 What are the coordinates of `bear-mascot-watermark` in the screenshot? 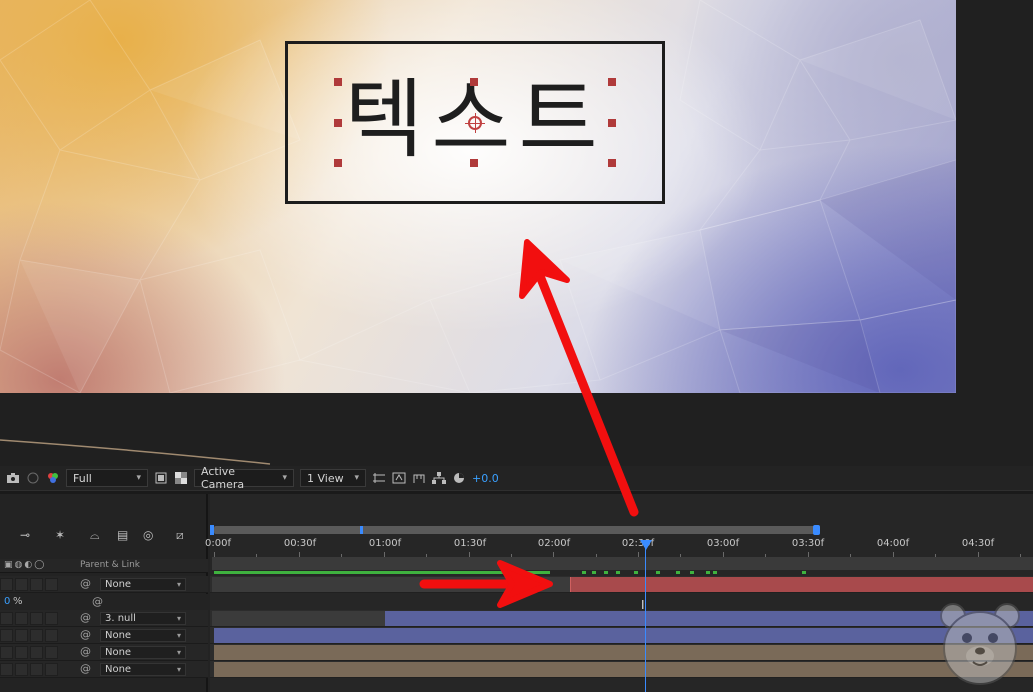 It's located at (980, 644).